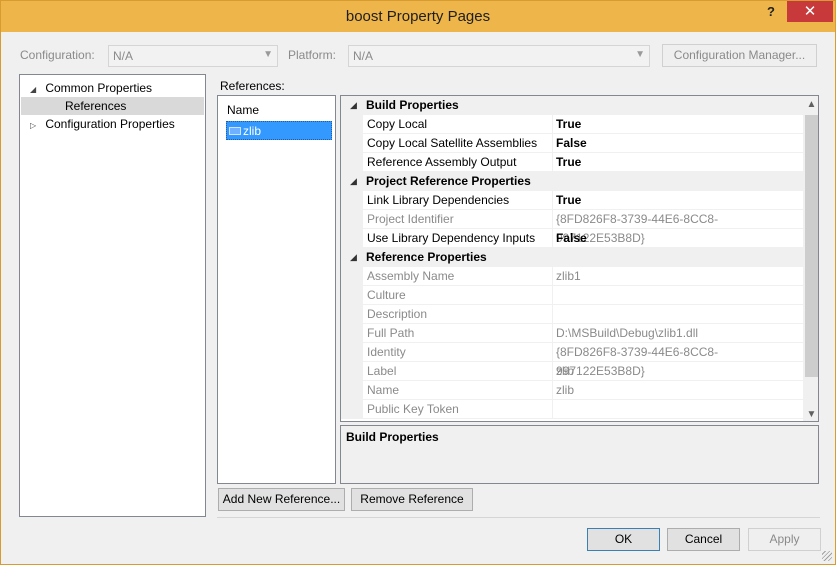 This screenshot has width=836, height=565. I want to click on property-row: Copy Local True, so click(572, 124).